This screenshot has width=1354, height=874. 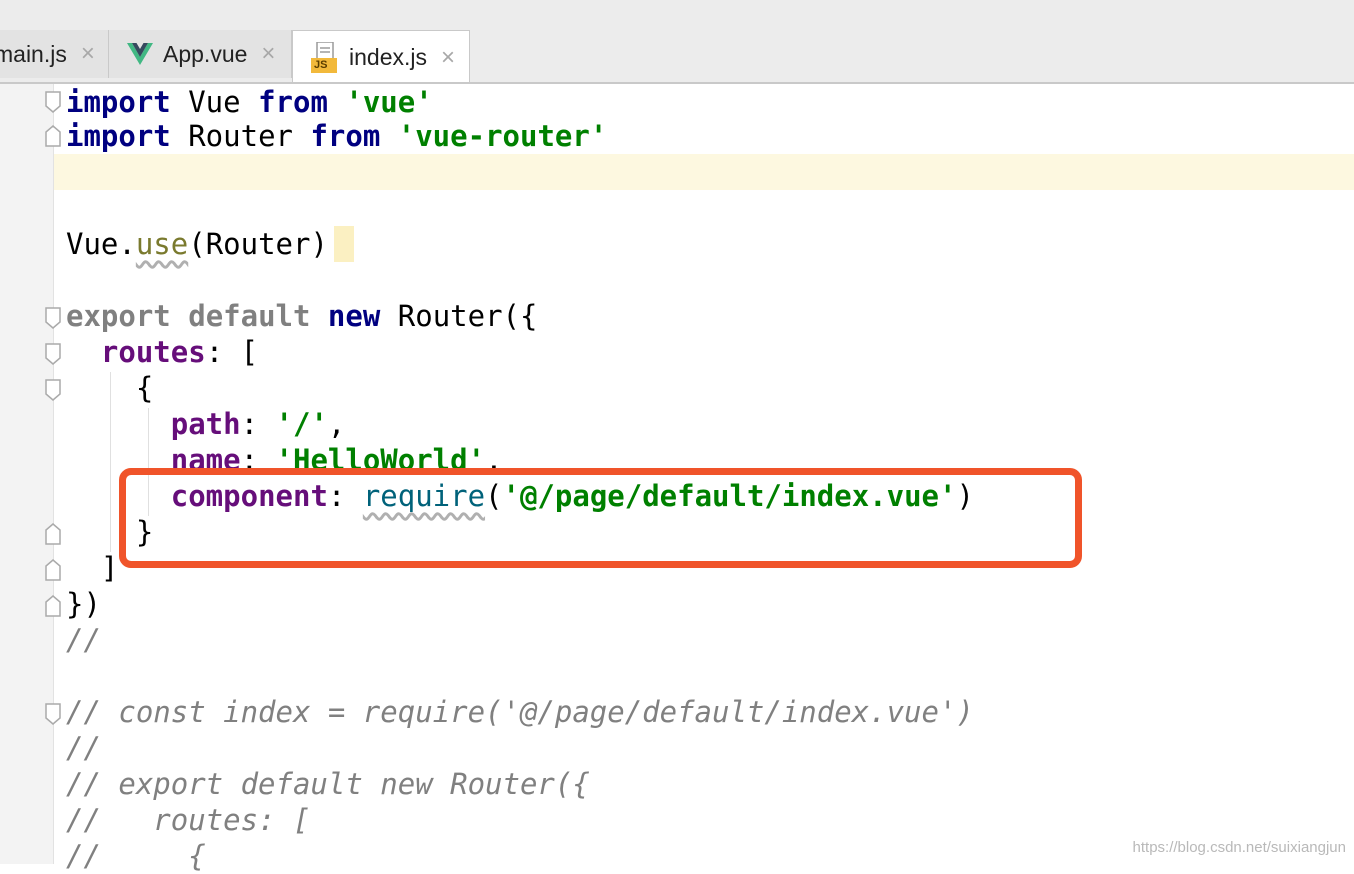 I want to click on code-line-18: //, so click(x=83, y=748).